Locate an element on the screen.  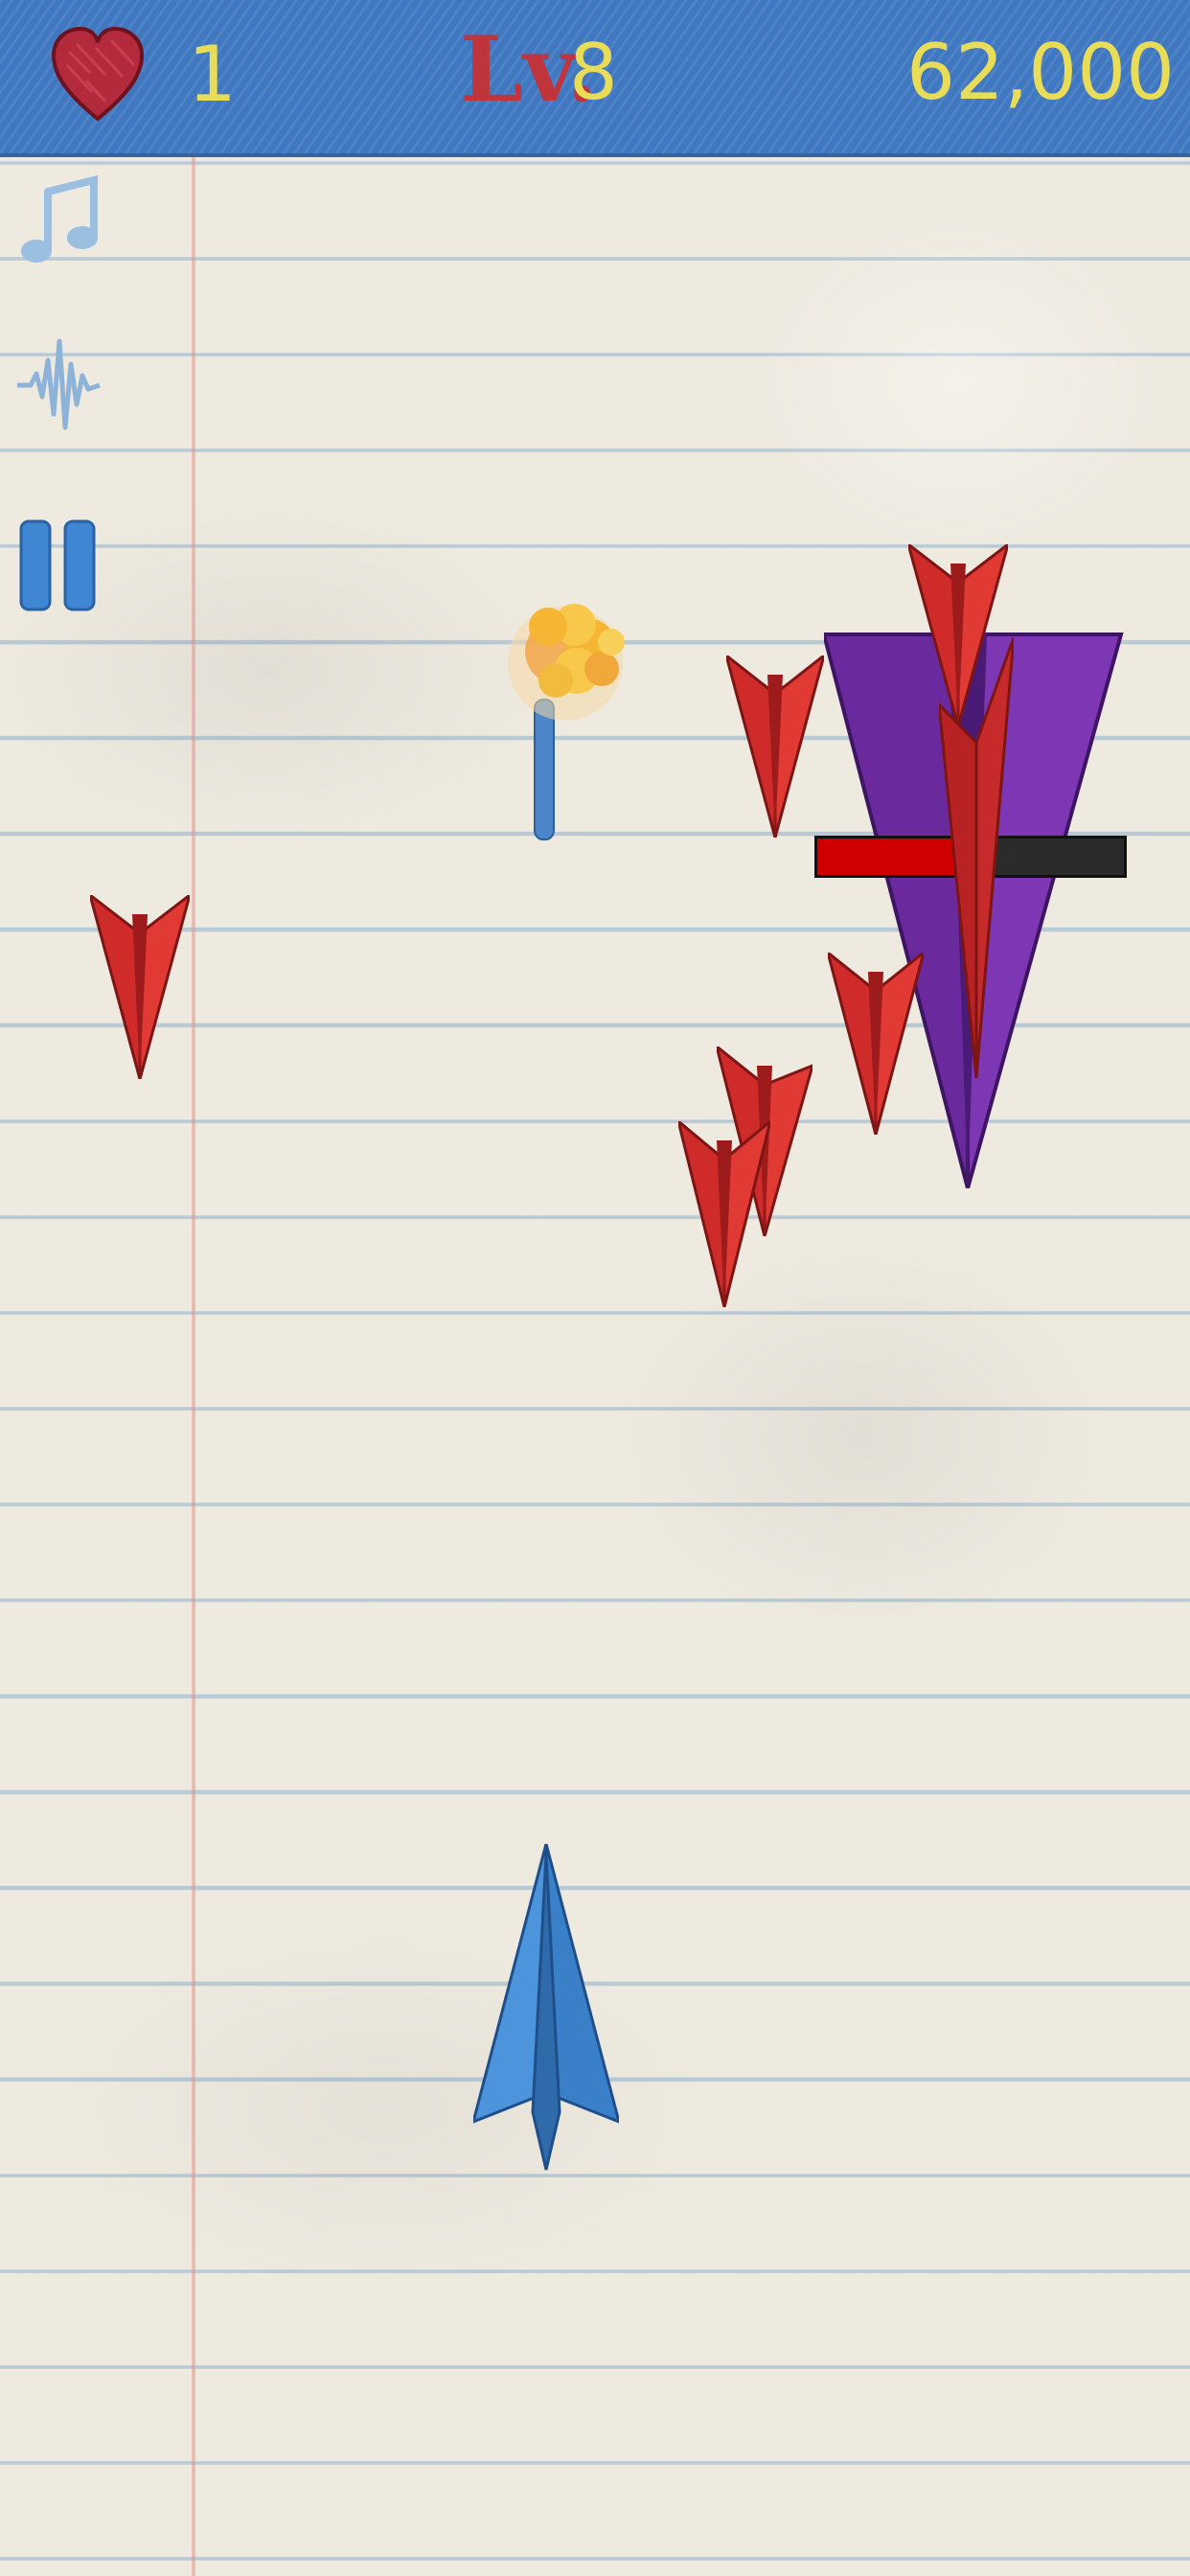
sound-wave-icon is located at coordinates (58, 384).